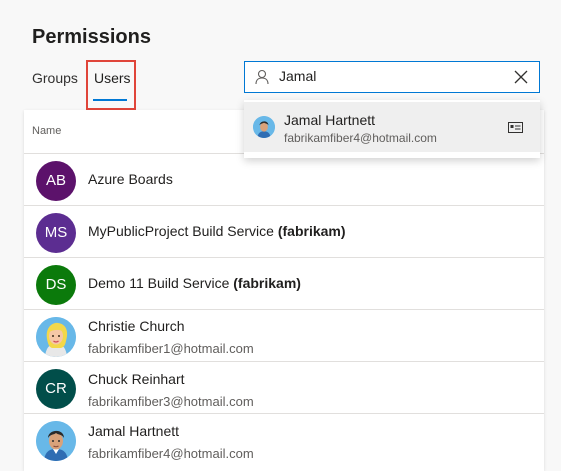  What do you see at coordinates (171, 453) in the screenshot?
I see `row-email: fabrikamfiber4@hotmail.com` at bounding box center [171, 453].